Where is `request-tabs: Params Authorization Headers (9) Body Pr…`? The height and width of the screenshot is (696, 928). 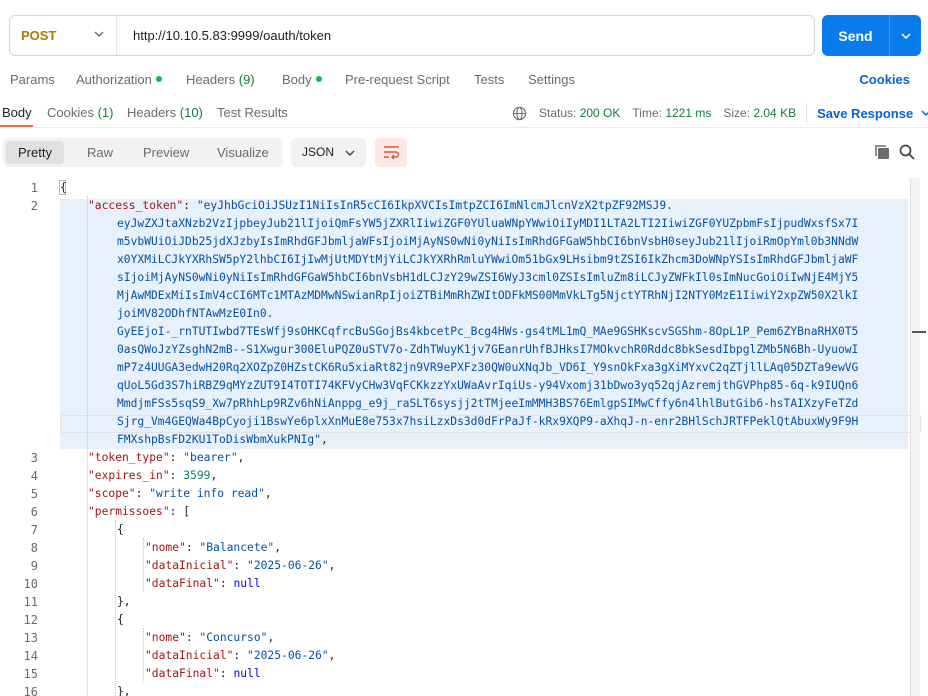 request-tabs: Params Authorization Headers (9) Body Pr… is located at coordinates (464, 80).